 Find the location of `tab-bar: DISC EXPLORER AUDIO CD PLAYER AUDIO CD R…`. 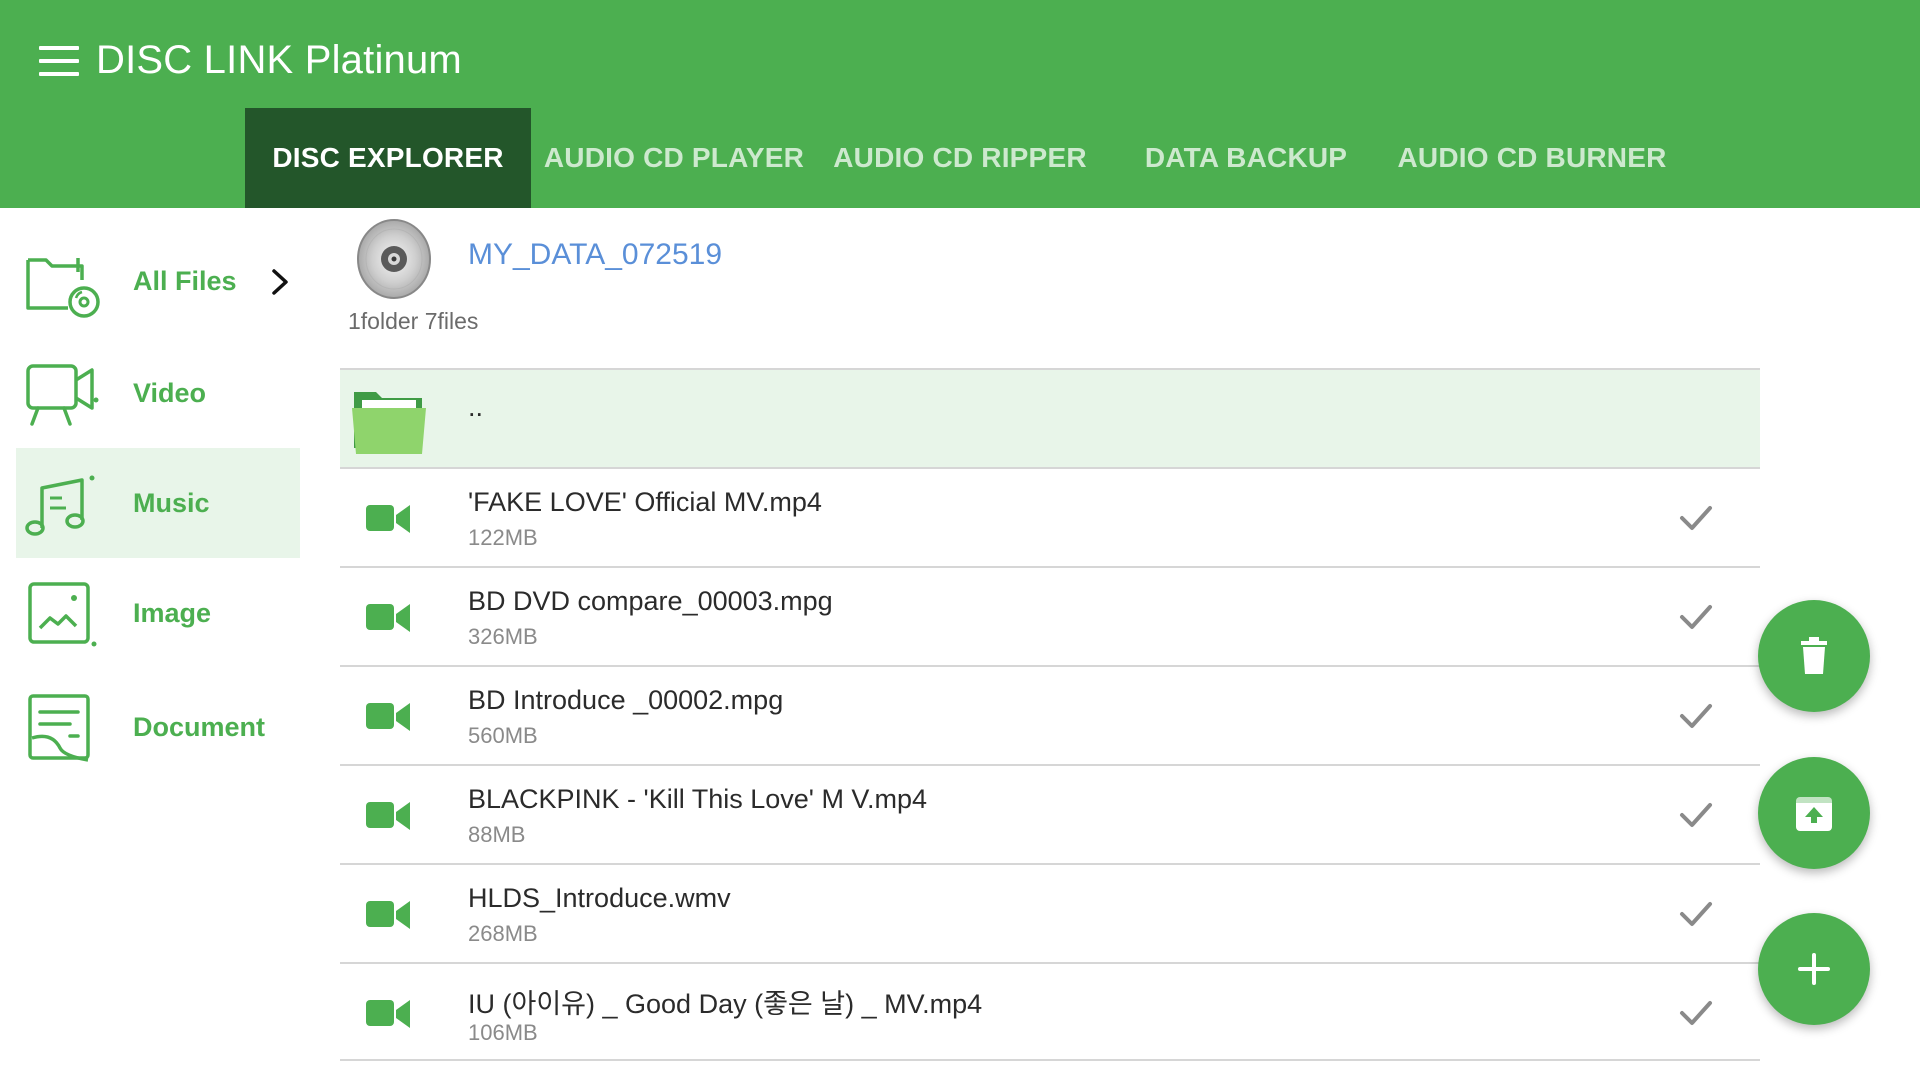

tab-bar: DISC EXPLORER AUDIO CD PLAYER AUDIO CD R… is located at coordinates (960, 158).